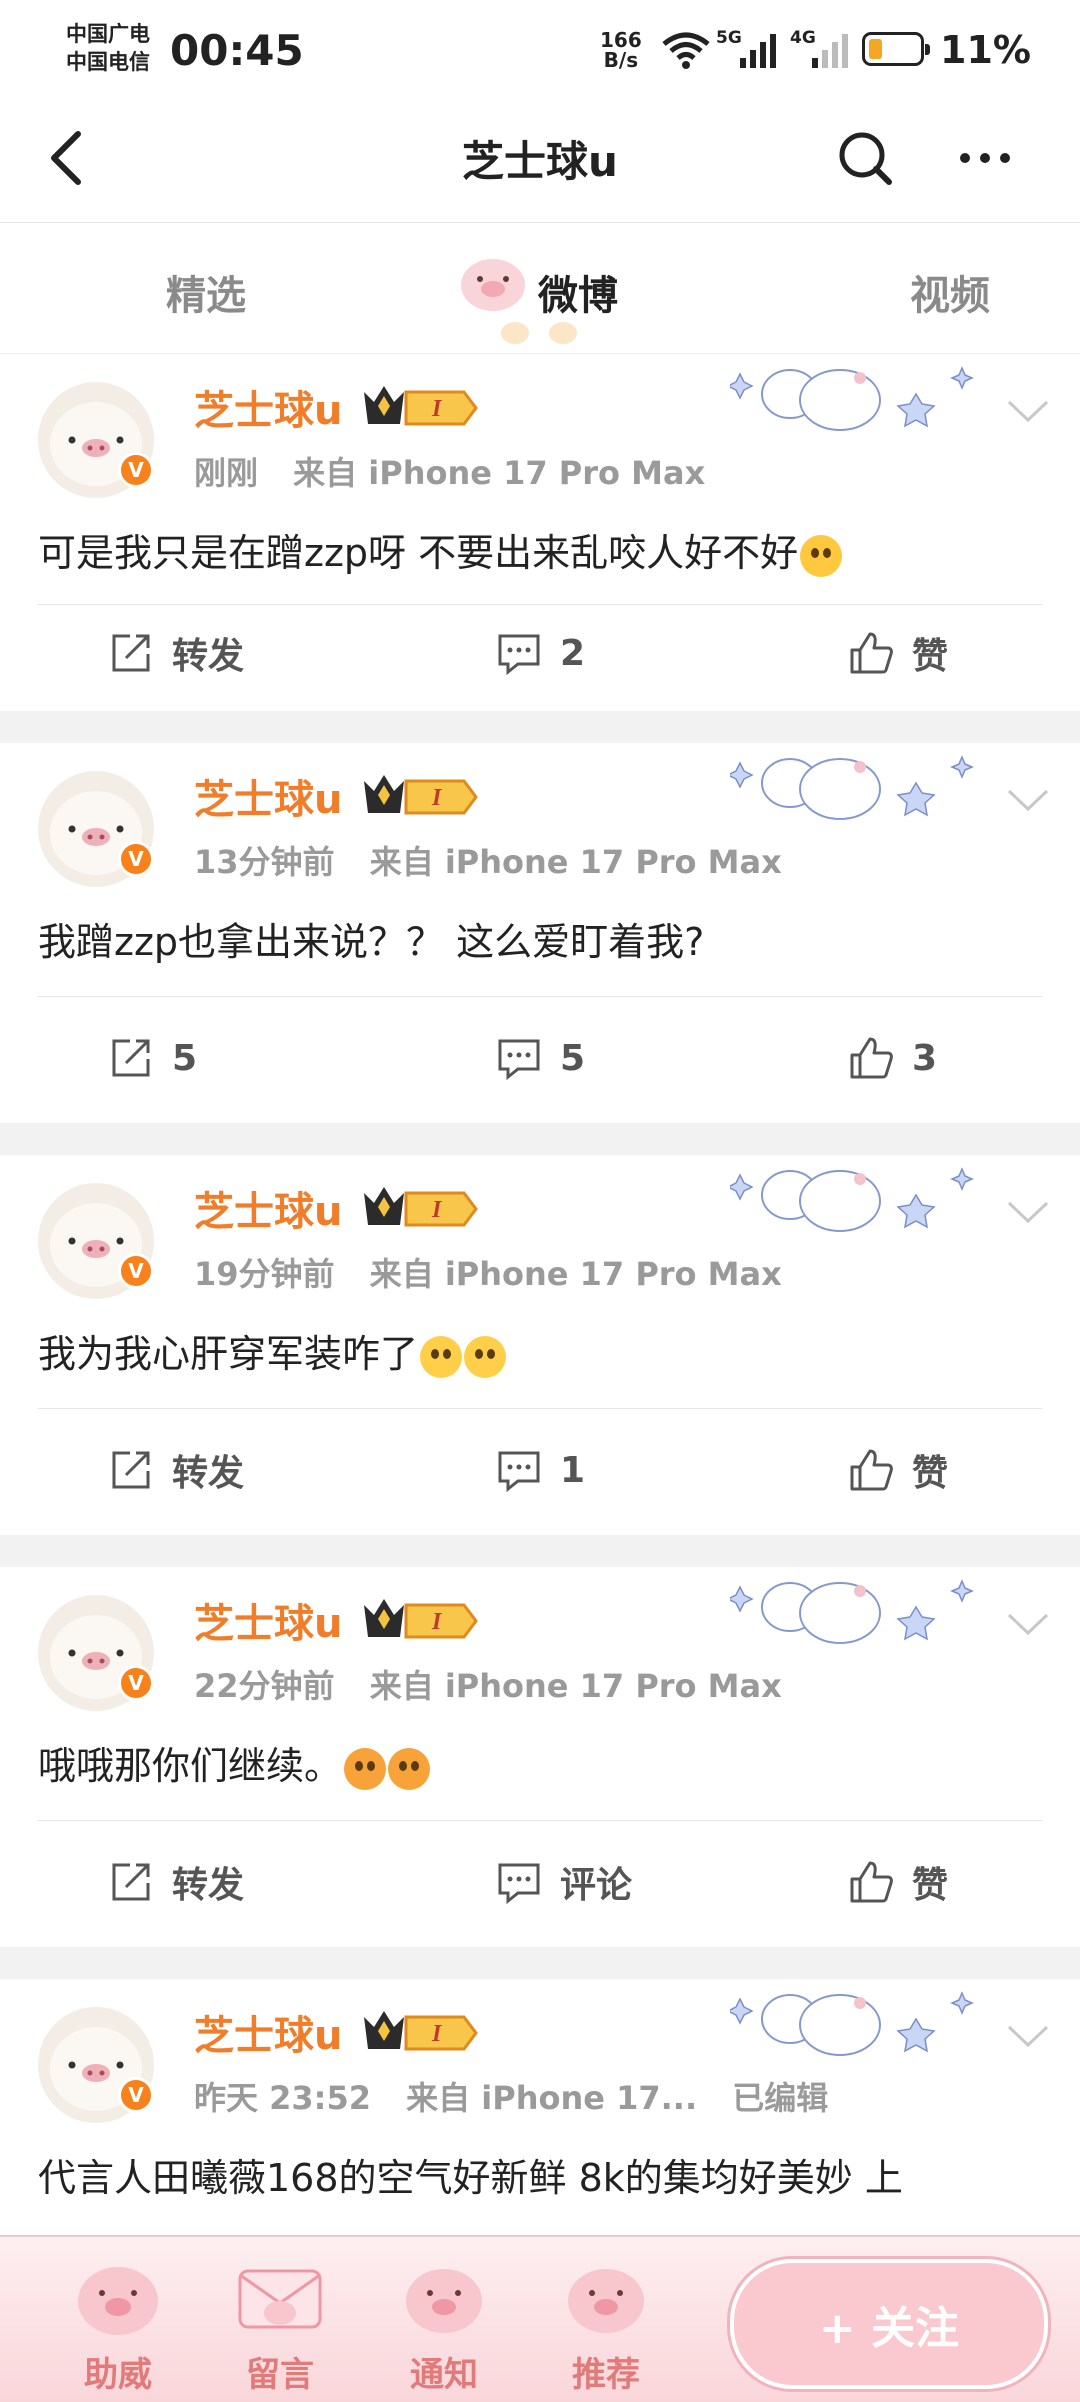  What do you see at coordinates (540, 1470) in the screenshot?
I see `comment-button: 1` at bounding box center [540, 1470].